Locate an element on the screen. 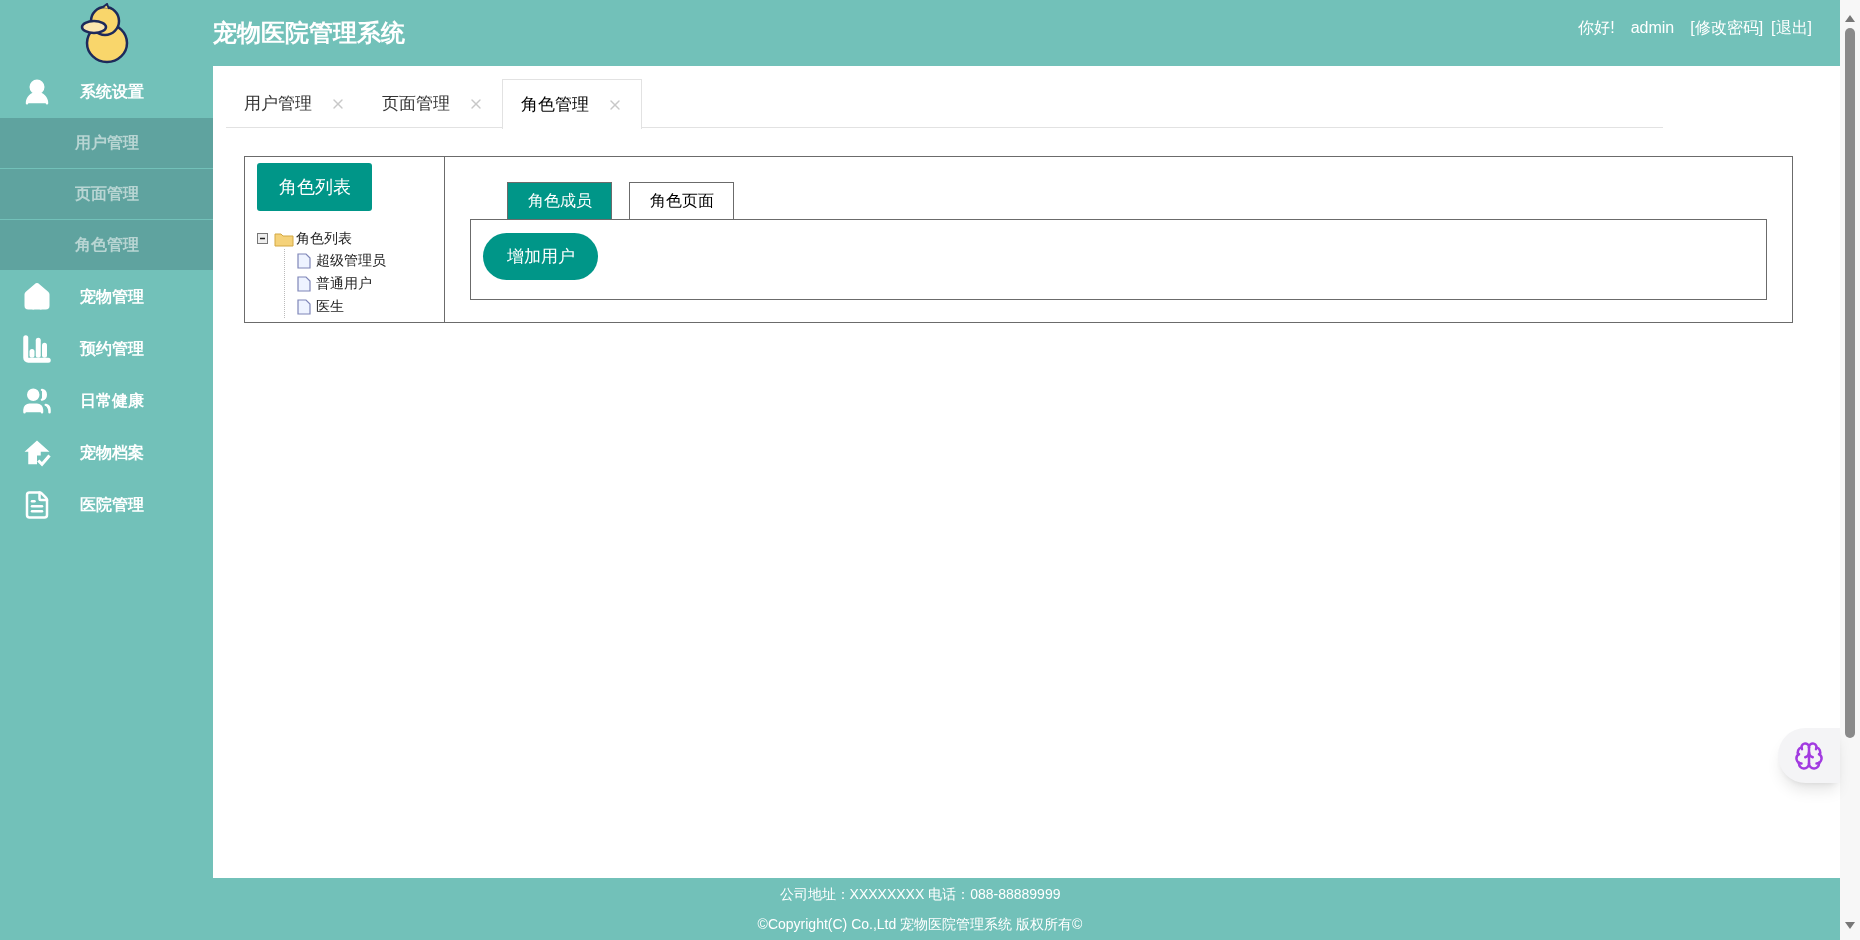  house-check-icon is located at coordinates (37, 453).